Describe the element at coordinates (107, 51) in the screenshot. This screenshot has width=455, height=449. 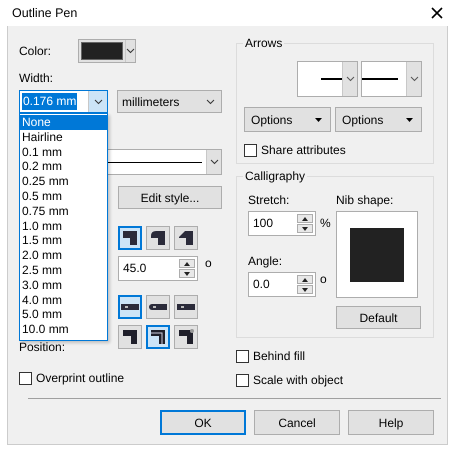
I see `color-picker` at that location.